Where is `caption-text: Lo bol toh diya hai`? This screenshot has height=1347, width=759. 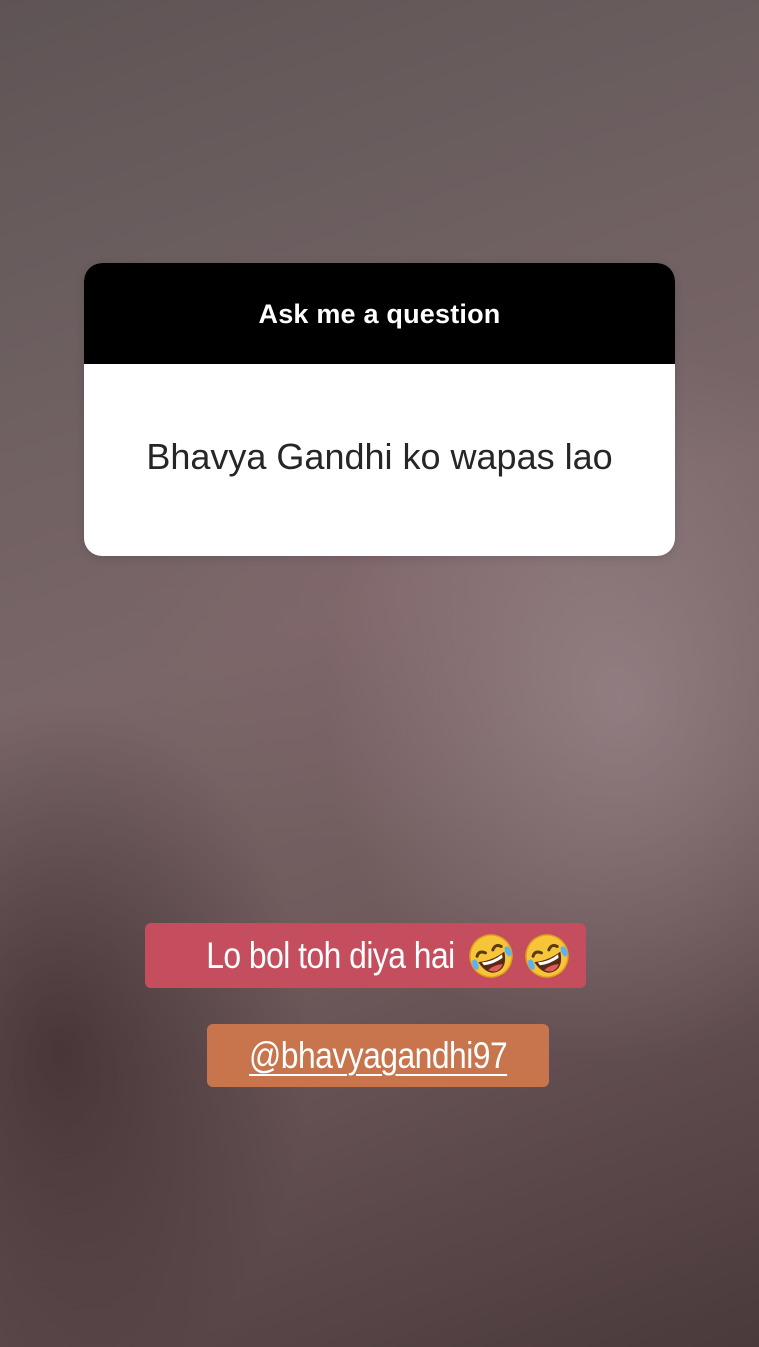
caption-text: Lo bol toh diya hai is located at coordinates (330, 955).